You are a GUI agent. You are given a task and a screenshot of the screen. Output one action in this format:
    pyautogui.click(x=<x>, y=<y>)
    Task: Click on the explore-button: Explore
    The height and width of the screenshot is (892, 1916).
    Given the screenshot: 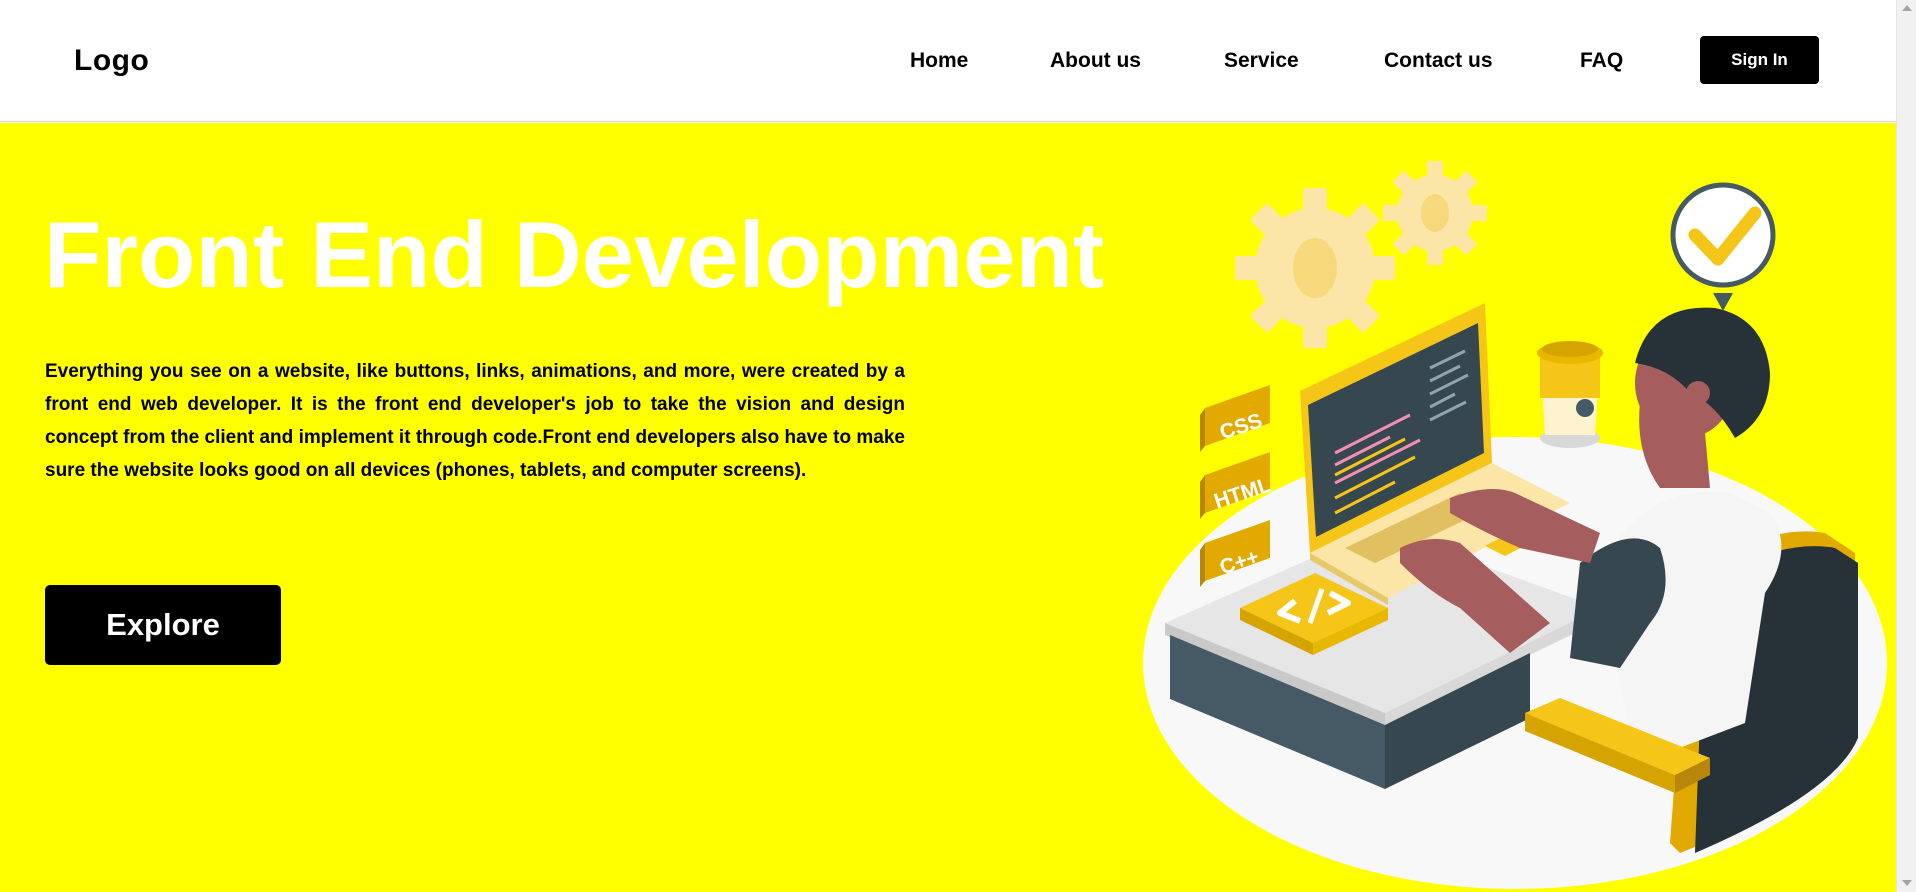 What is the action you would take?
    pyautogui.click(x=163, y=625)
    